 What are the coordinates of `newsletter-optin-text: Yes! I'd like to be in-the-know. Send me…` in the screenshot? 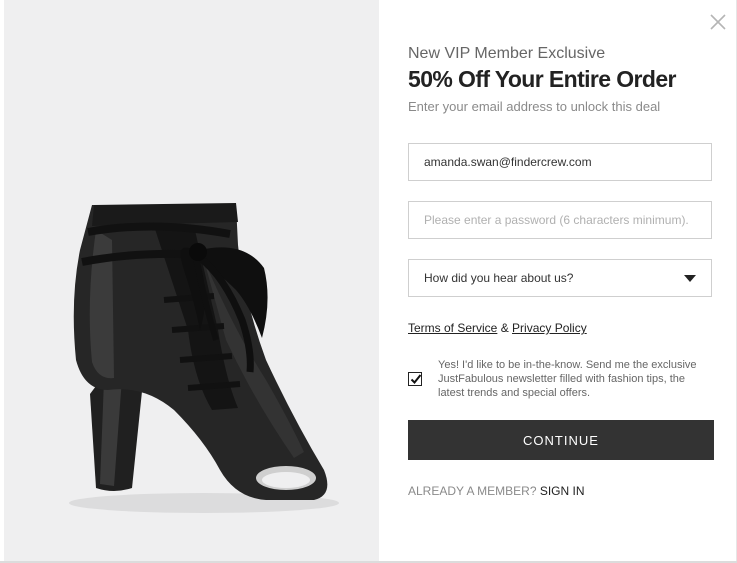 It's located at (567, 379).